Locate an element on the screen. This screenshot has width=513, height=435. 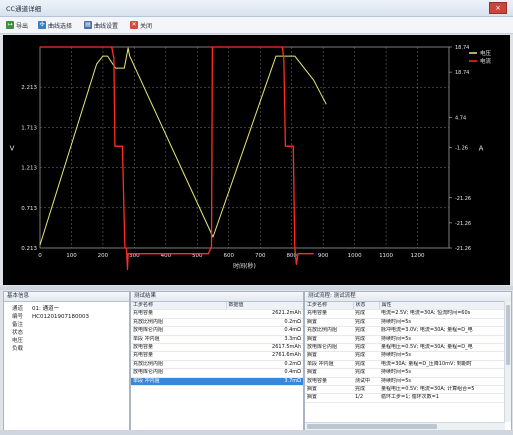
process-row: 放电容量 测试中 持续时间=5s is located at coordinates (405, 382).